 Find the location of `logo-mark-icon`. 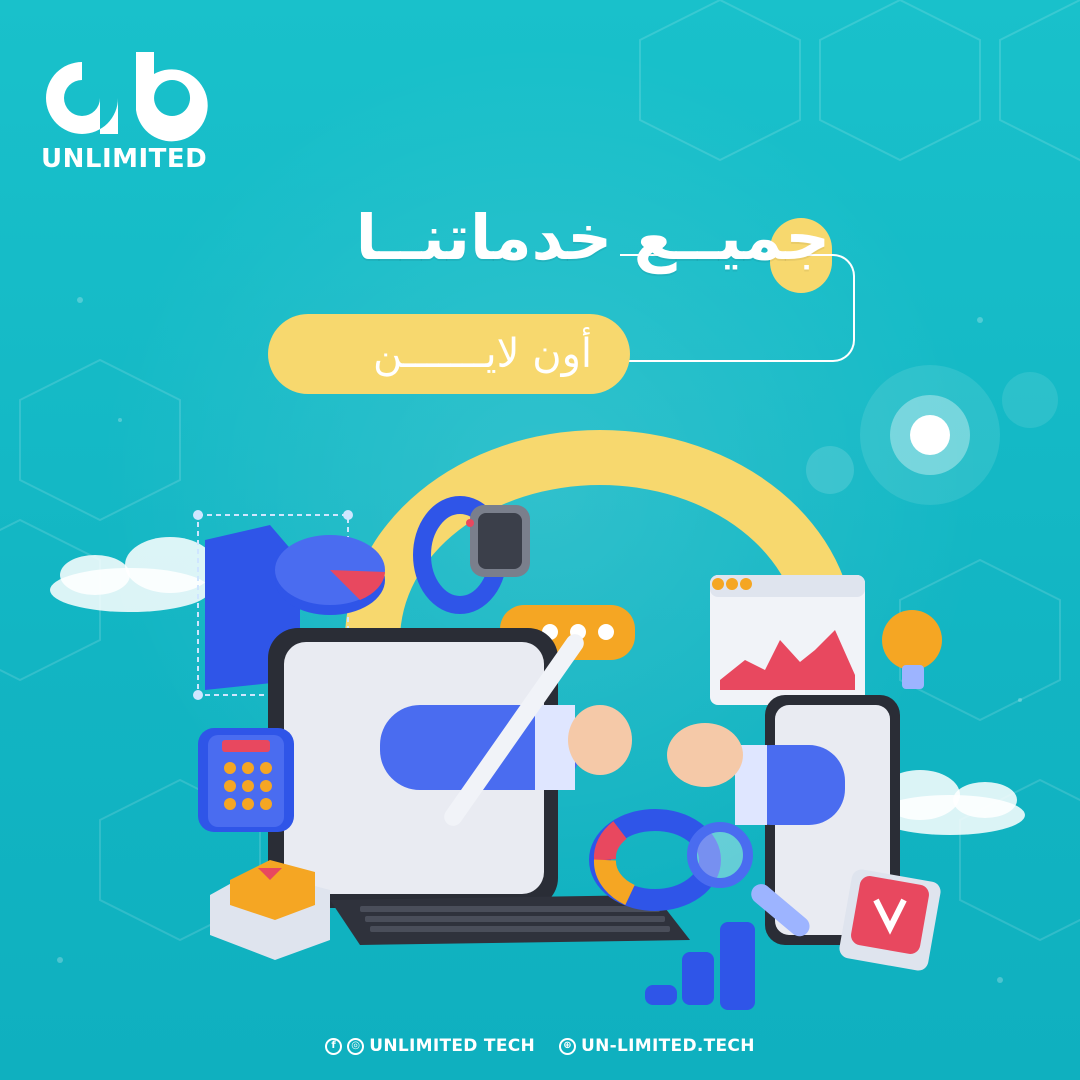

logo-mark-icon is located at coordinates (127, 97).